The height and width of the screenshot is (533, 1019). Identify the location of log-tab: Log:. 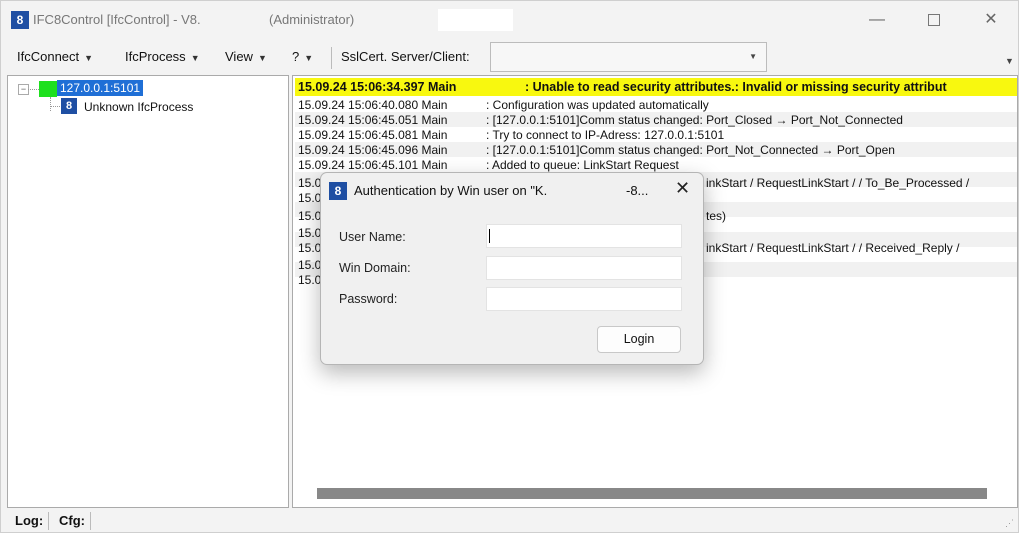
(32, 521).